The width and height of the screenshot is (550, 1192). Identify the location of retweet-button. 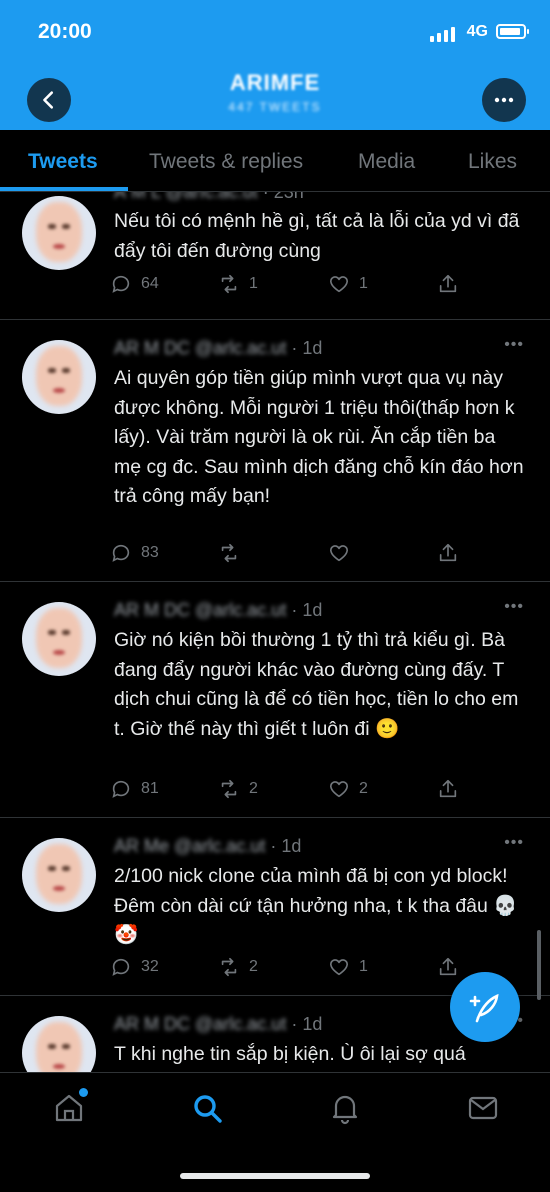
(233, 553).